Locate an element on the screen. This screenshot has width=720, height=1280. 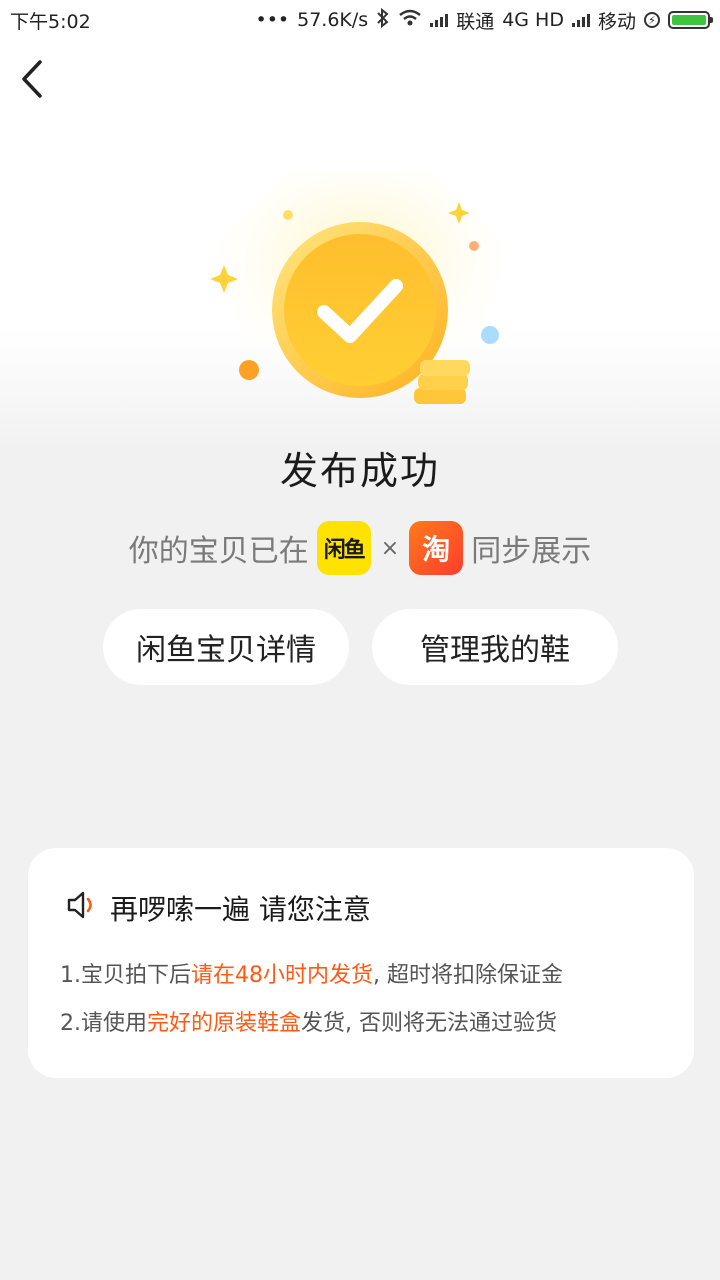
notice-line-2: 2.请使用完好的原装鞋盒发货, 否则将无法通过验货 is located at coordinates (361, 1024).